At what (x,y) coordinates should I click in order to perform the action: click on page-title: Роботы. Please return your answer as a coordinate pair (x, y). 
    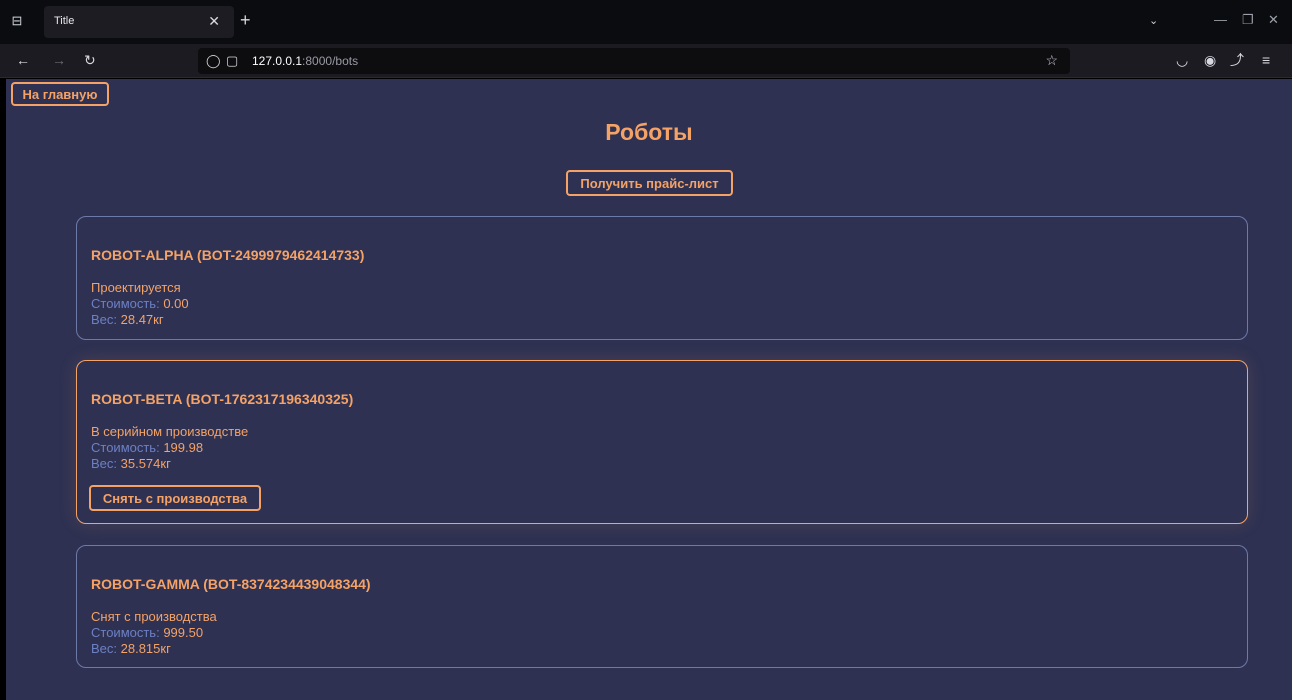
    Looking at the image, I should click on (649, 132).